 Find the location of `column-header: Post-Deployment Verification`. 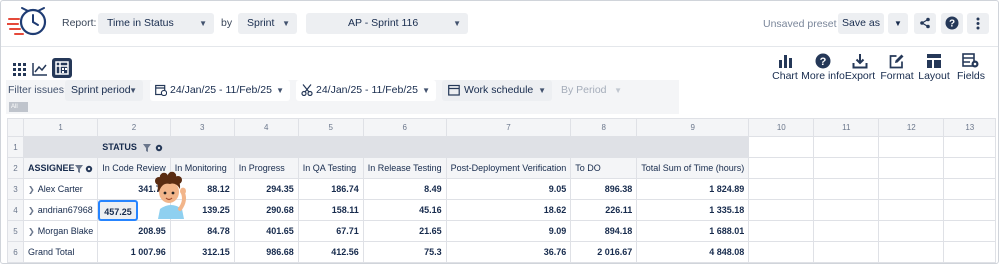

column-header: Post-Deployment Verification is located at coordinates (508, 168).